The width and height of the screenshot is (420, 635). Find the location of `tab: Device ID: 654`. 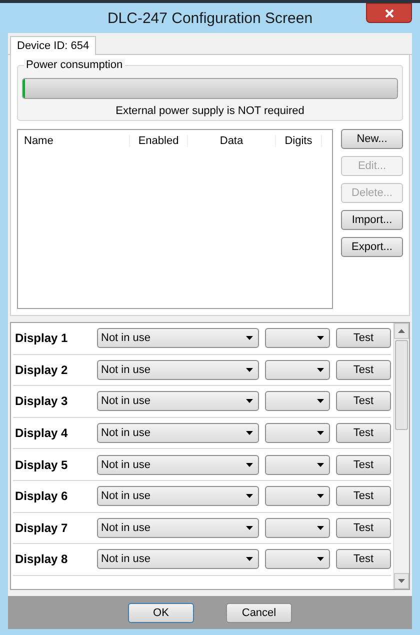

tab: Device ID: 654 is located at coordinates (53, 45).